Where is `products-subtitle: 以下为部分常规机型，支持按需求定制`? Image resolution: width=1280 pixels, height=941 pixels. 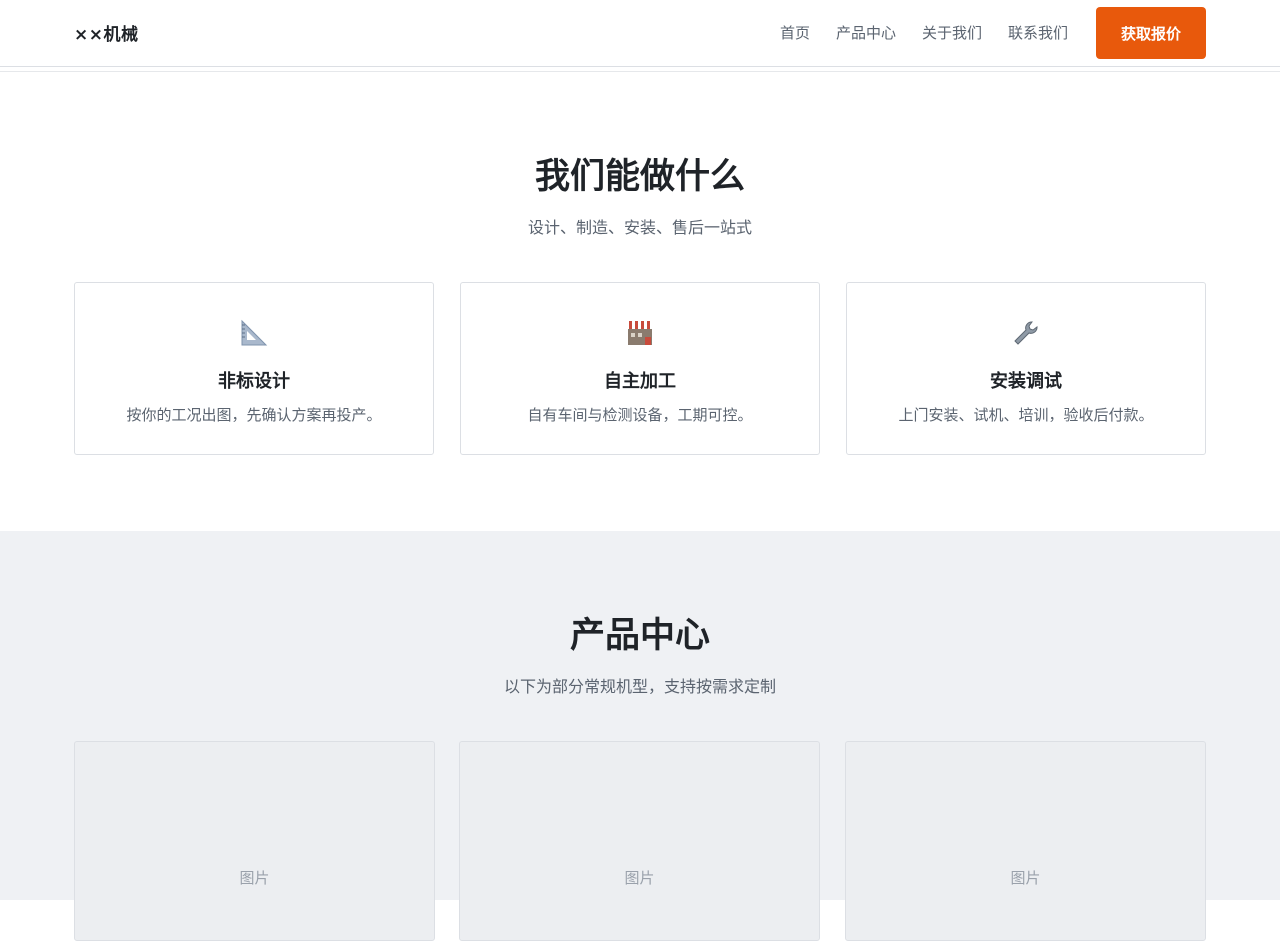 products-subtitle: 以下为部分常规机型，支持按需求定制 is located at coordinates (639, 686).